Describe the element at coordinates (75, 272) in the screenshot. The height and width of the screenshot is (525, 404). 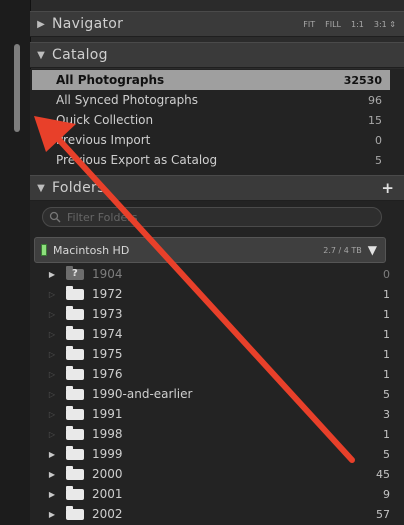
I see `folder-missing-icon: ?` at that location.